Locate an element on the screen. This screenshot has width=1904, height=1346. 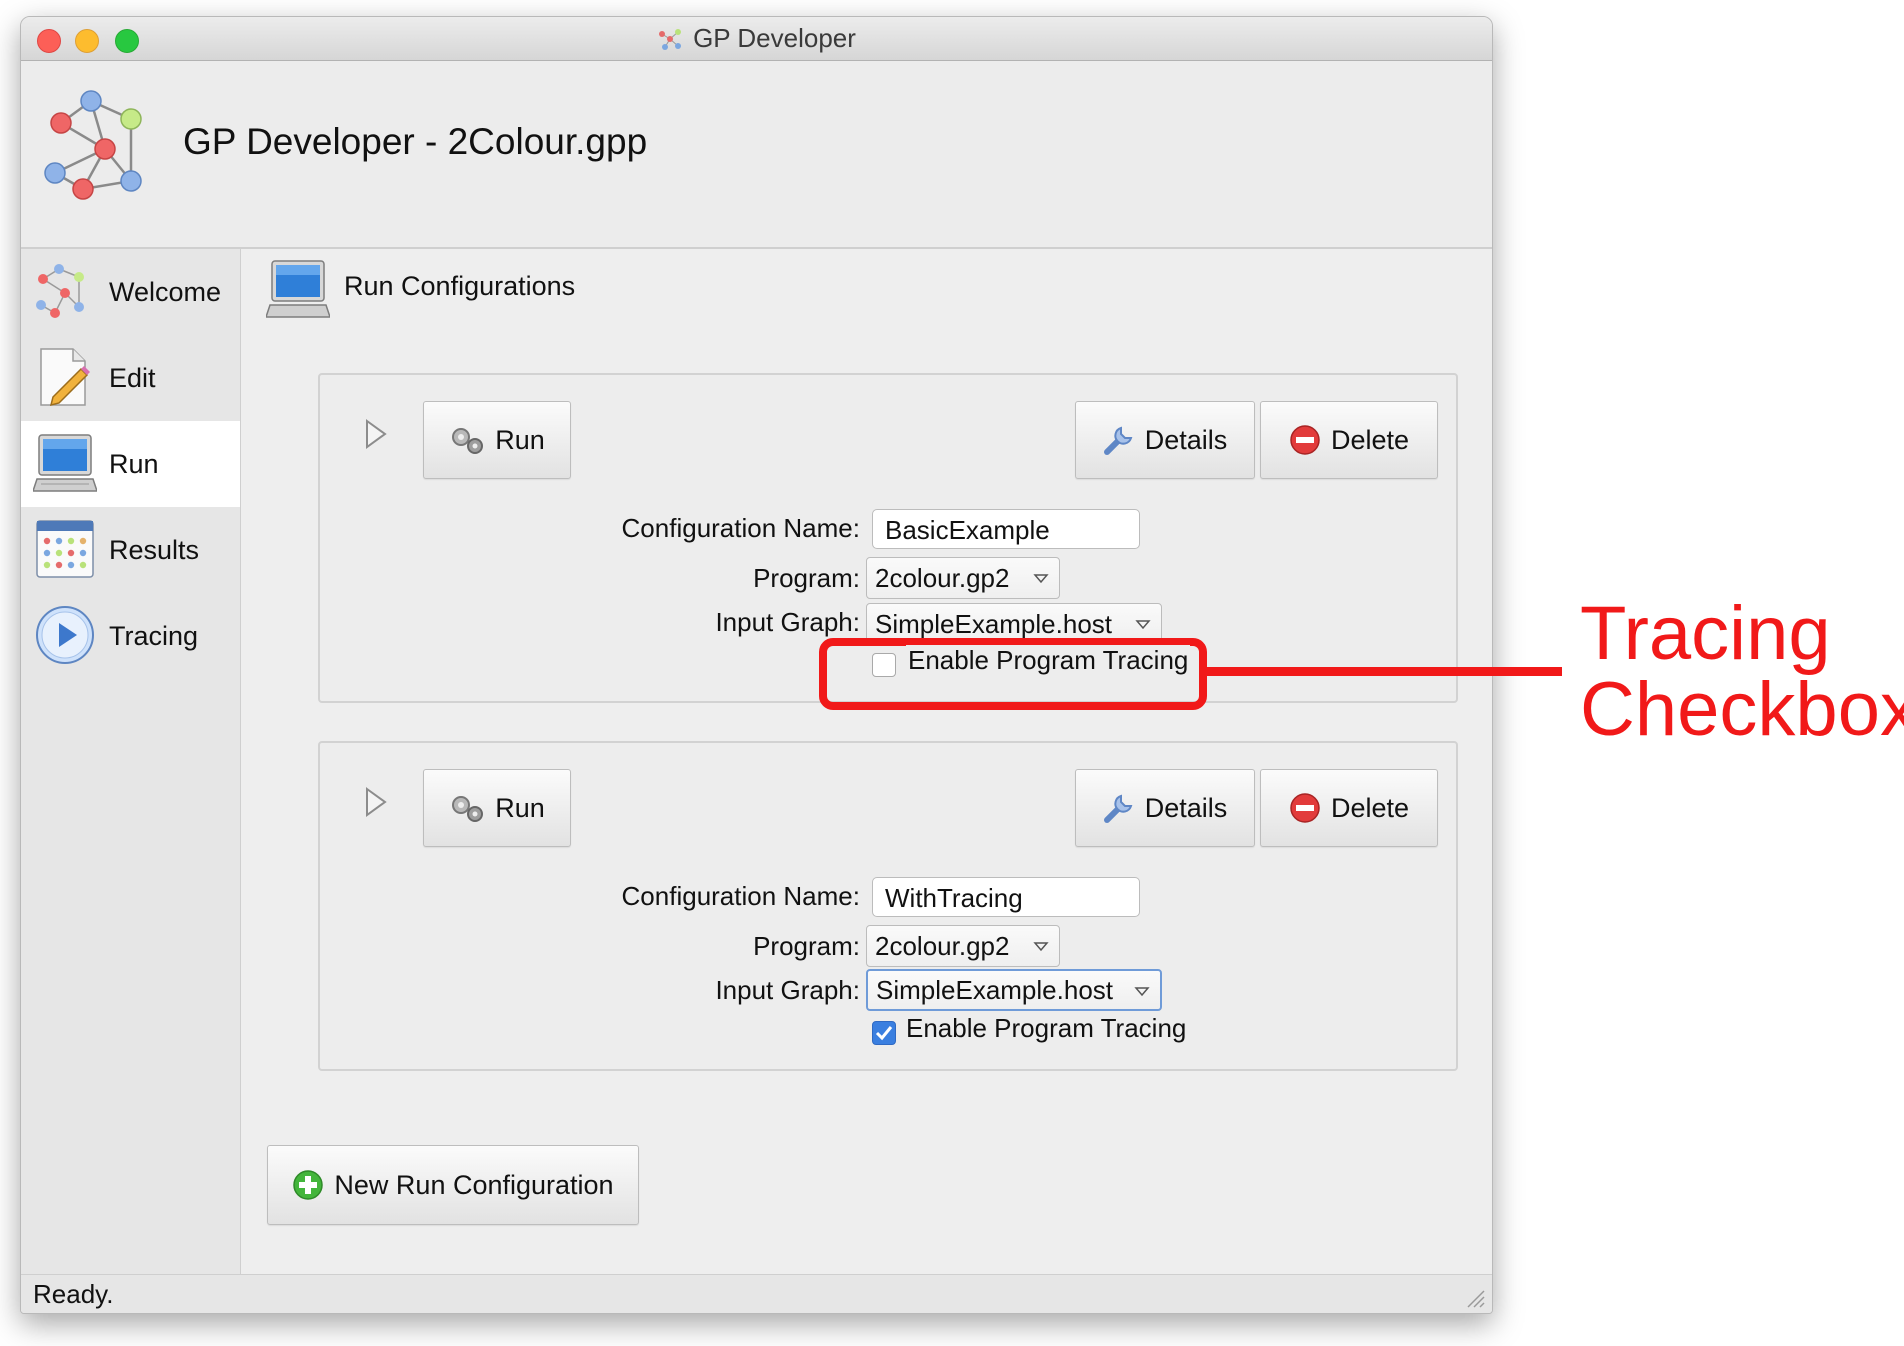
sidebar: Welcome Edit Run Results Tracing is located at coordinates (131, 769).